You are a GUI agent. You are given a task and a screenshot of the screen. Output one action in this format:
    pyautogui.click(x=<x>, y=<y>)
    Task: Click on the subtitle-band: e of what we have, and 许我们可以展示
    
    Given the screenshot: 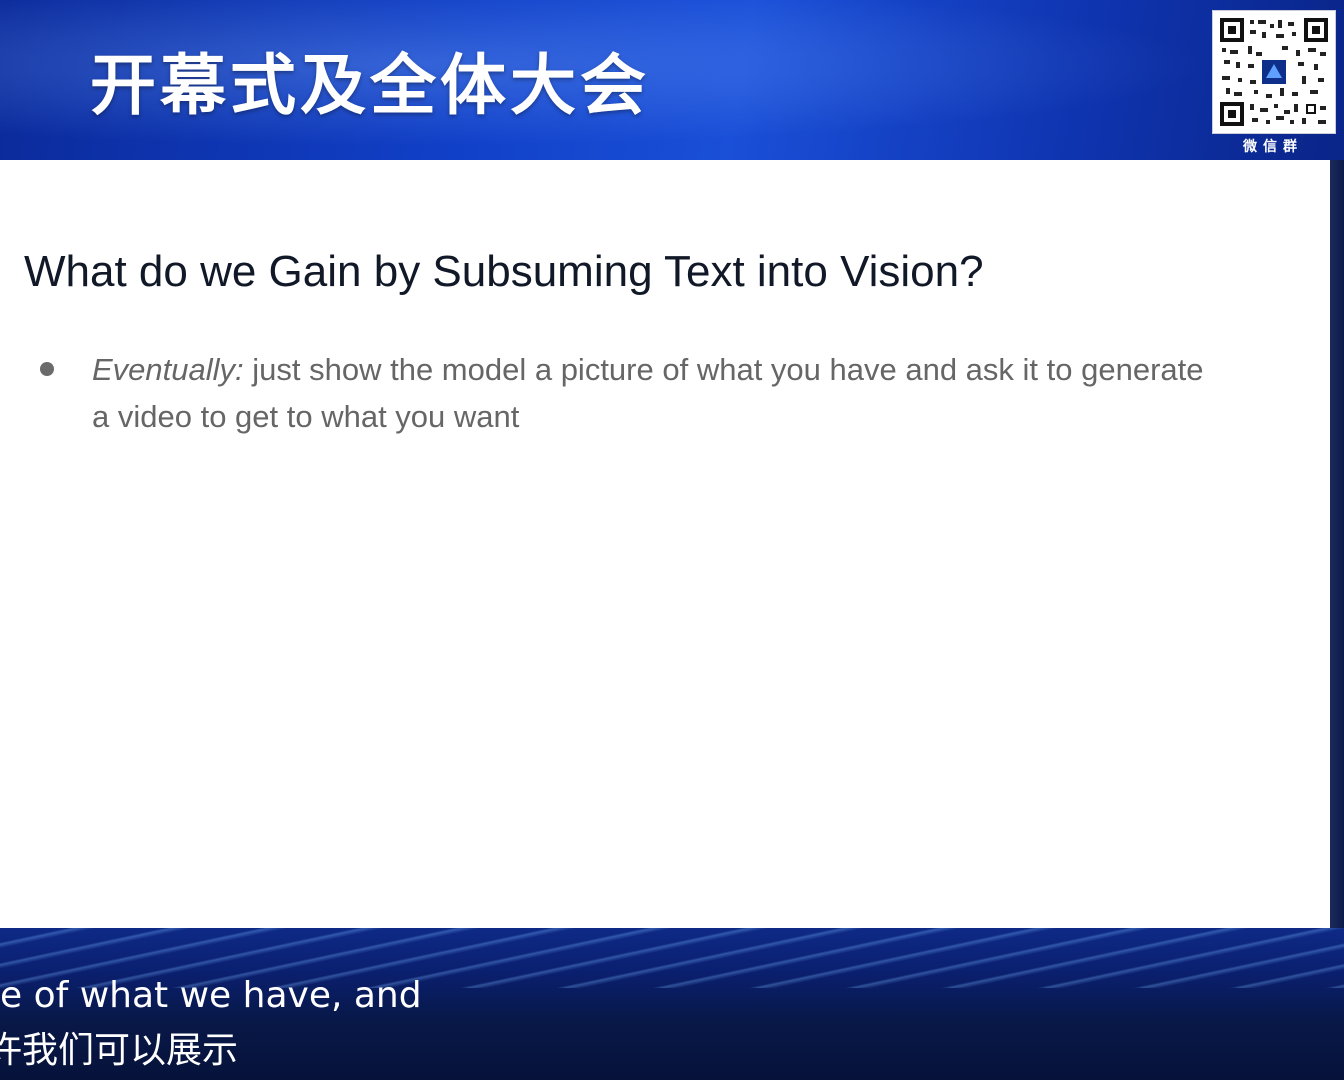 What is the action you would take?
    pyautogui.click(x=672, y=1004)
    